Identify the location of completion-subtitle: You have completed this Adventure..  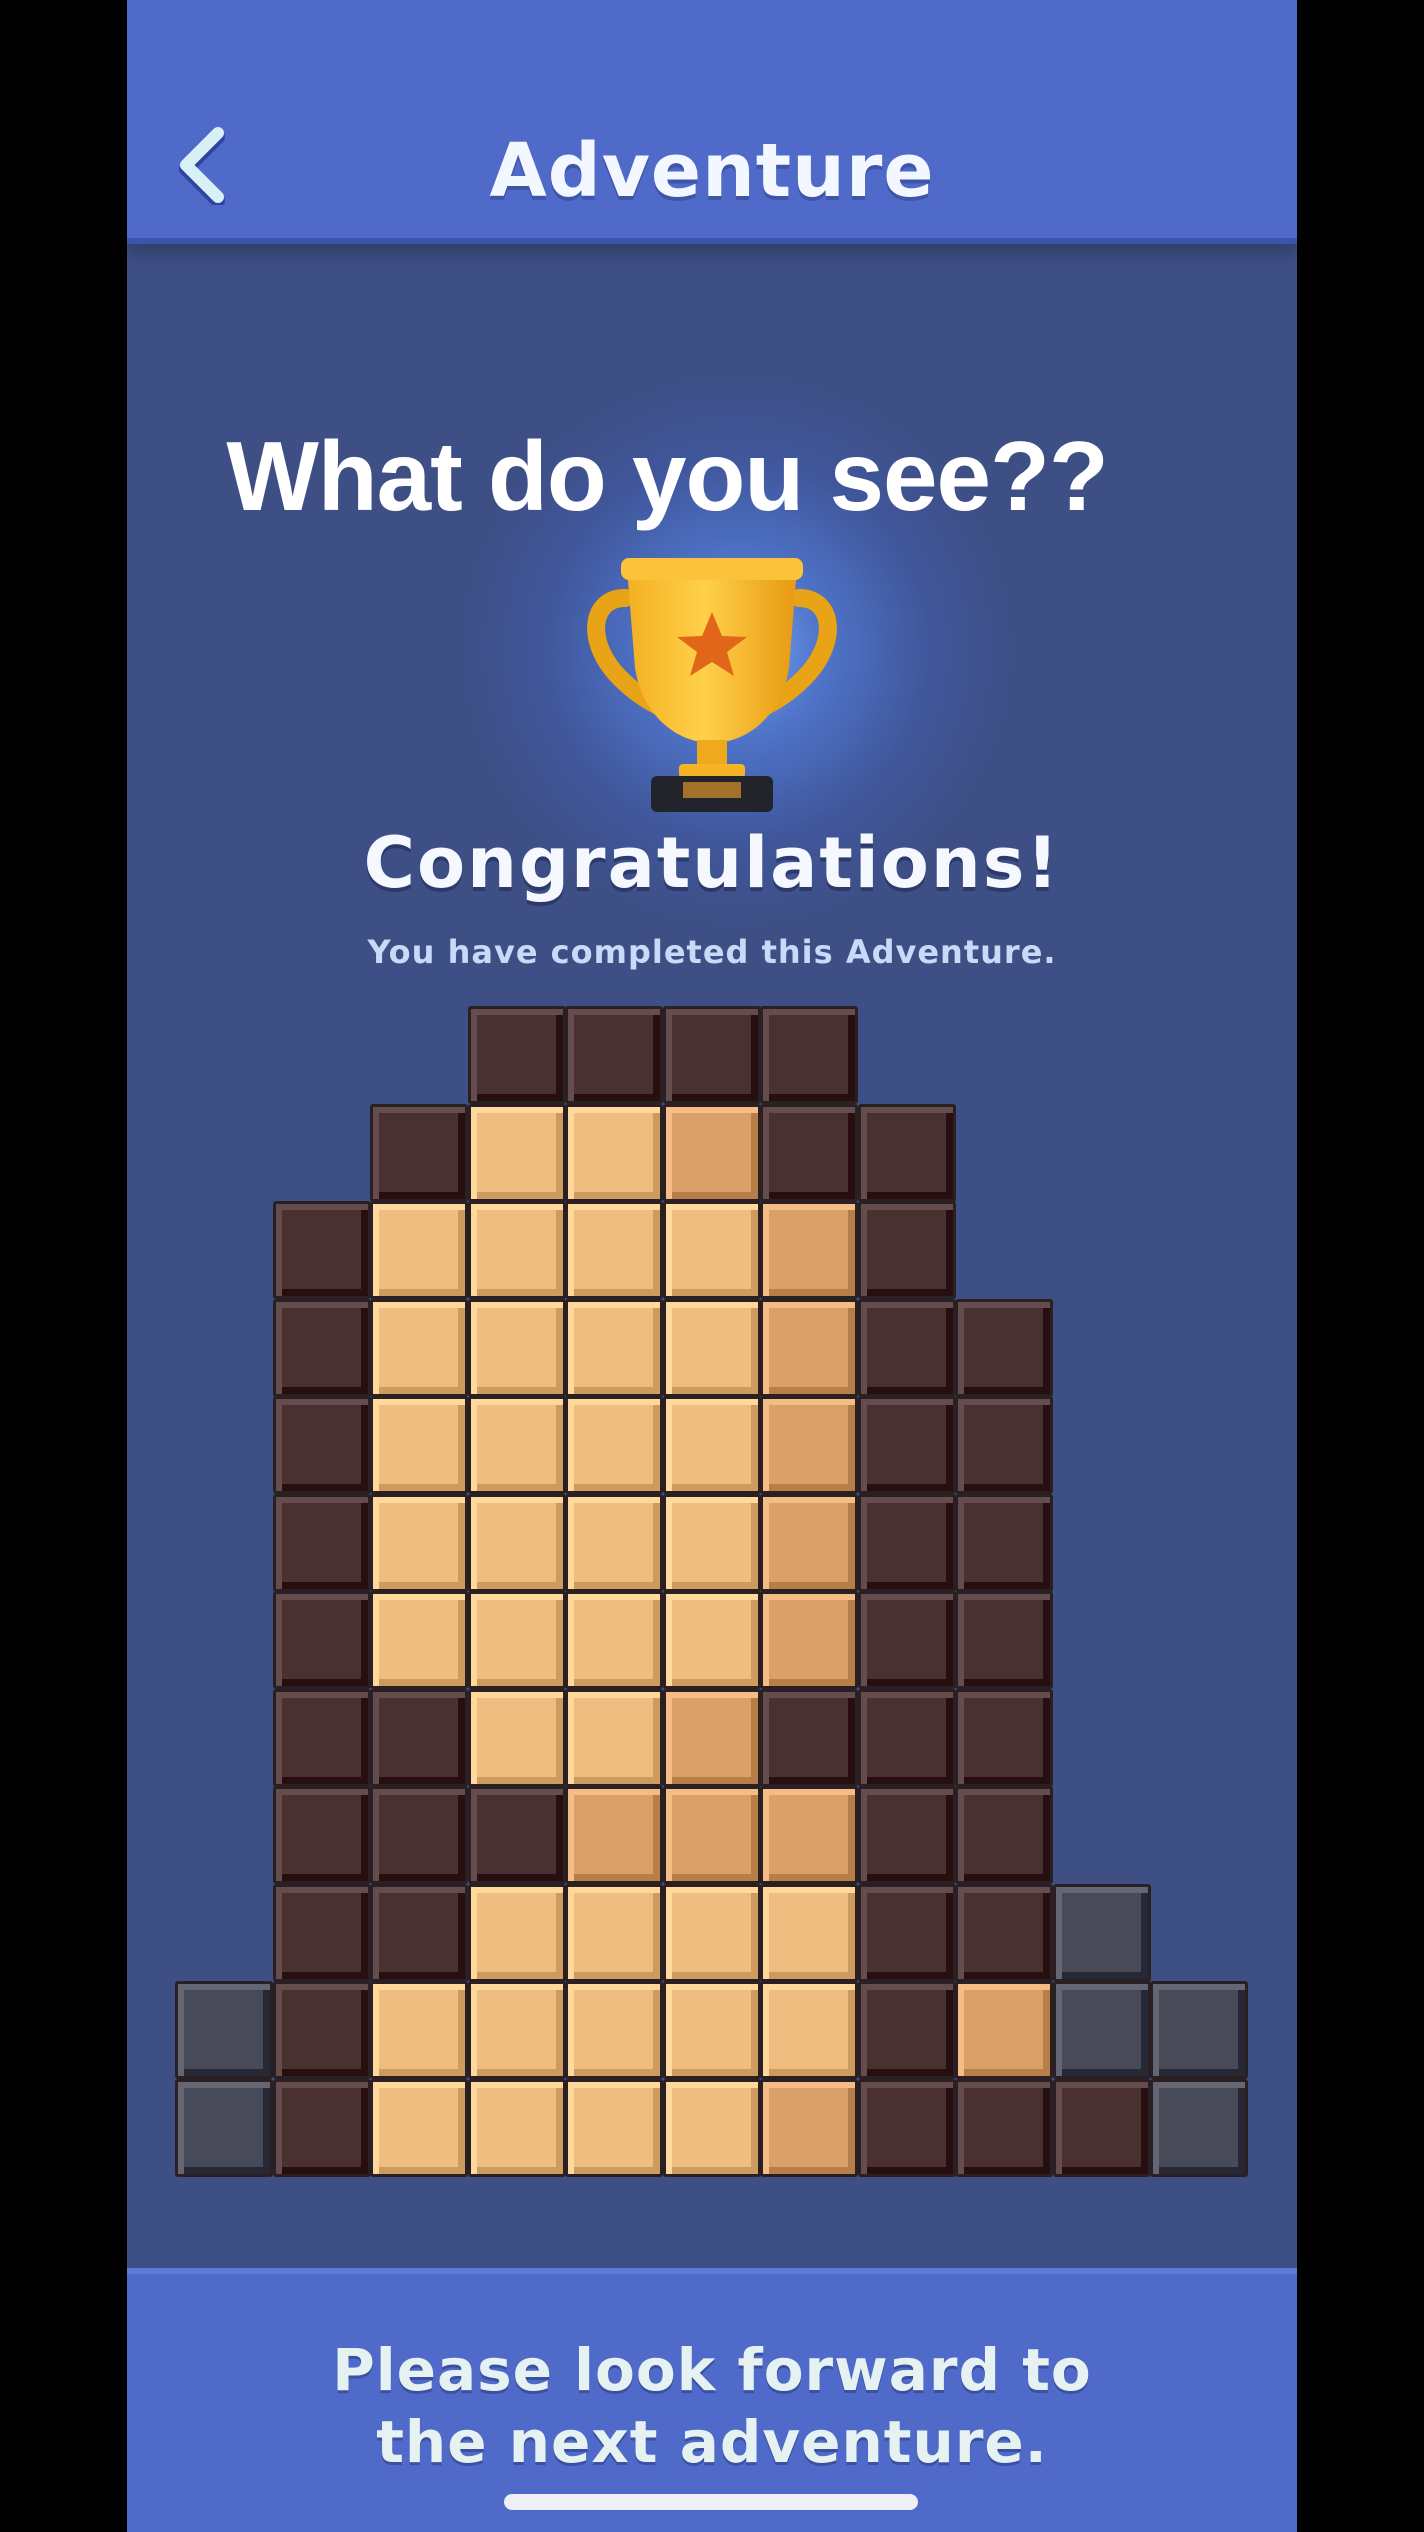
(712, 952).